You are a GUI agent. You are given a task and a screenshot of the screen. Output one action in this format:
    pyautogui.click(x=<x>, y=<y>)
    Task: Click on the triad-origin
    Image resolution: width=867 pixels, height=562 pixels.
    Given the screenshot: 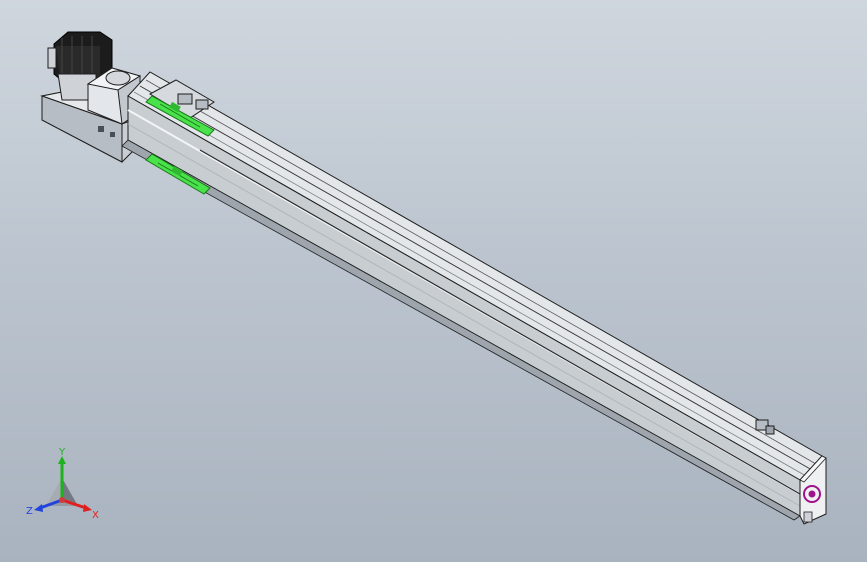 What is the action you would take?
    pyautogui.click(x=62, y=500)
    